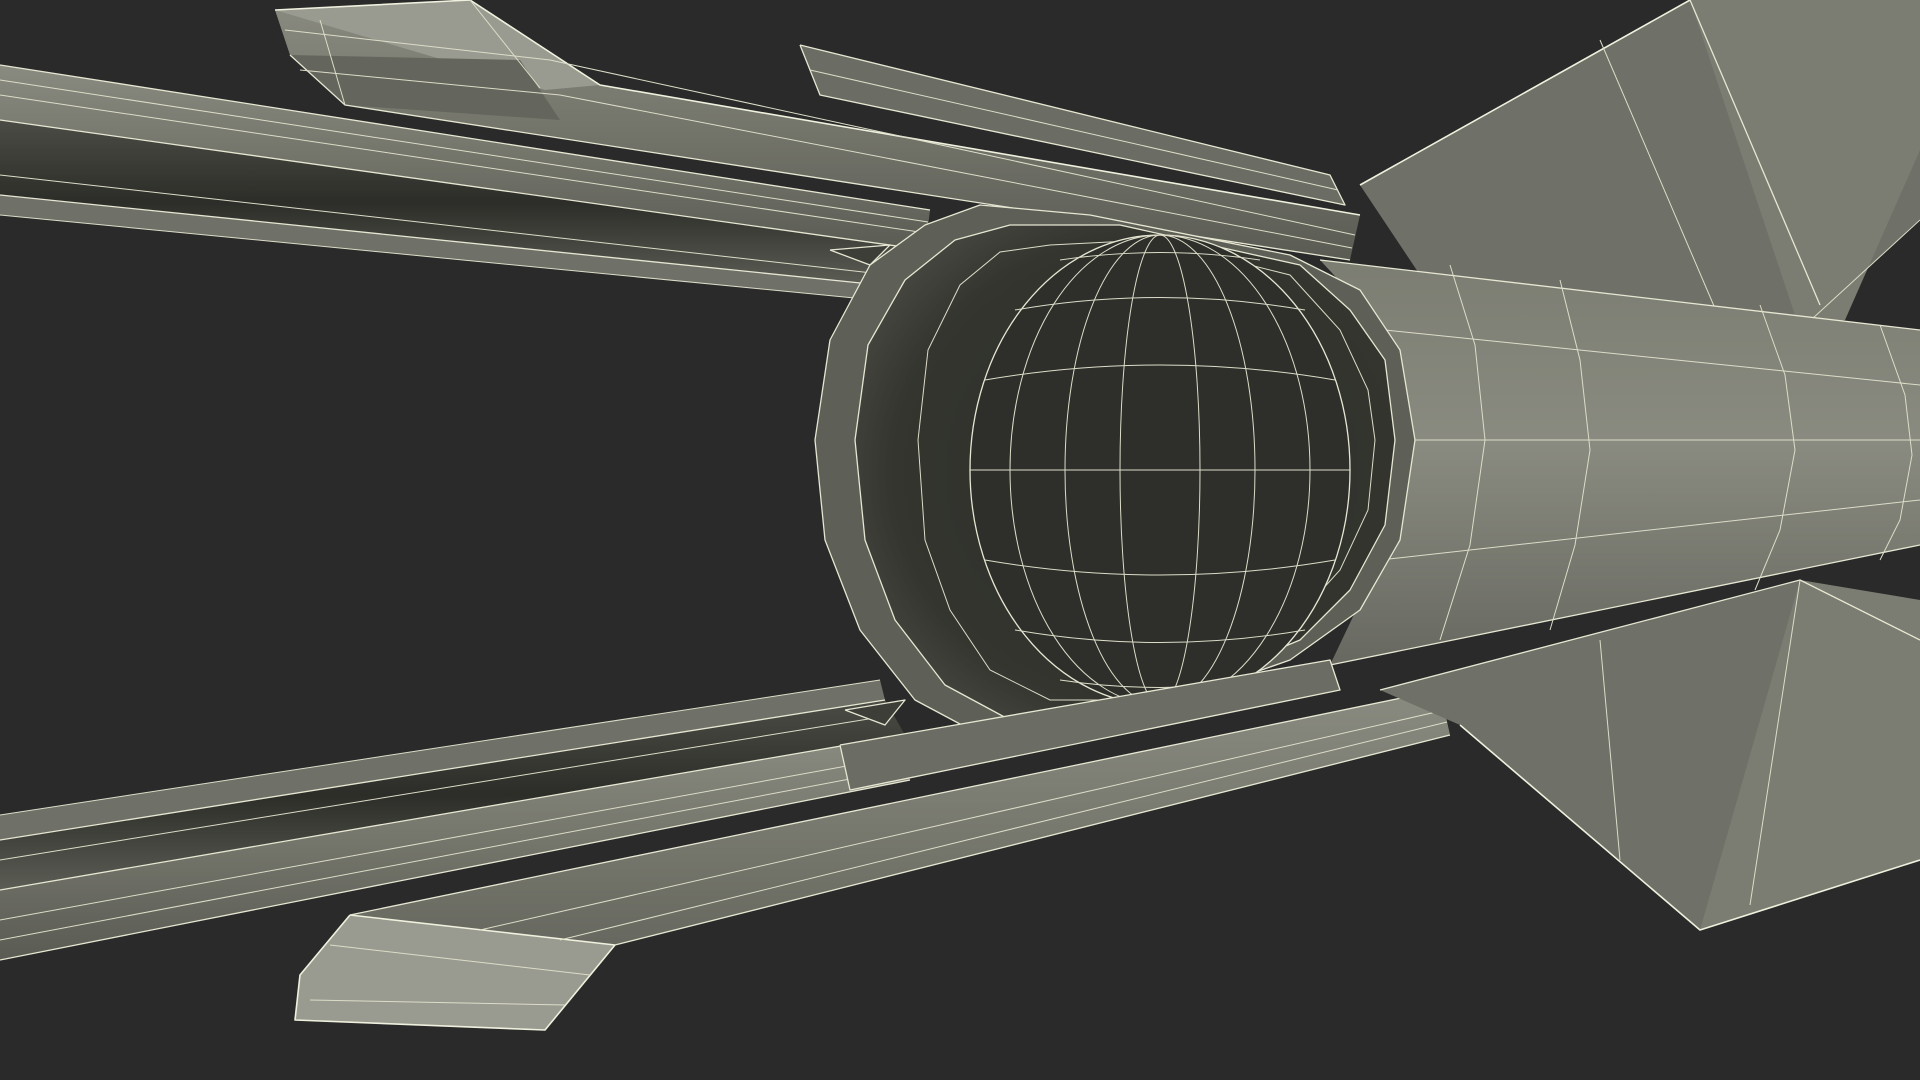 This screenshot has height=1080, width=1920. Describe the element at coordinates (1160, 470) in the screenshot. I see `nozzle-throat-dome` at that location.